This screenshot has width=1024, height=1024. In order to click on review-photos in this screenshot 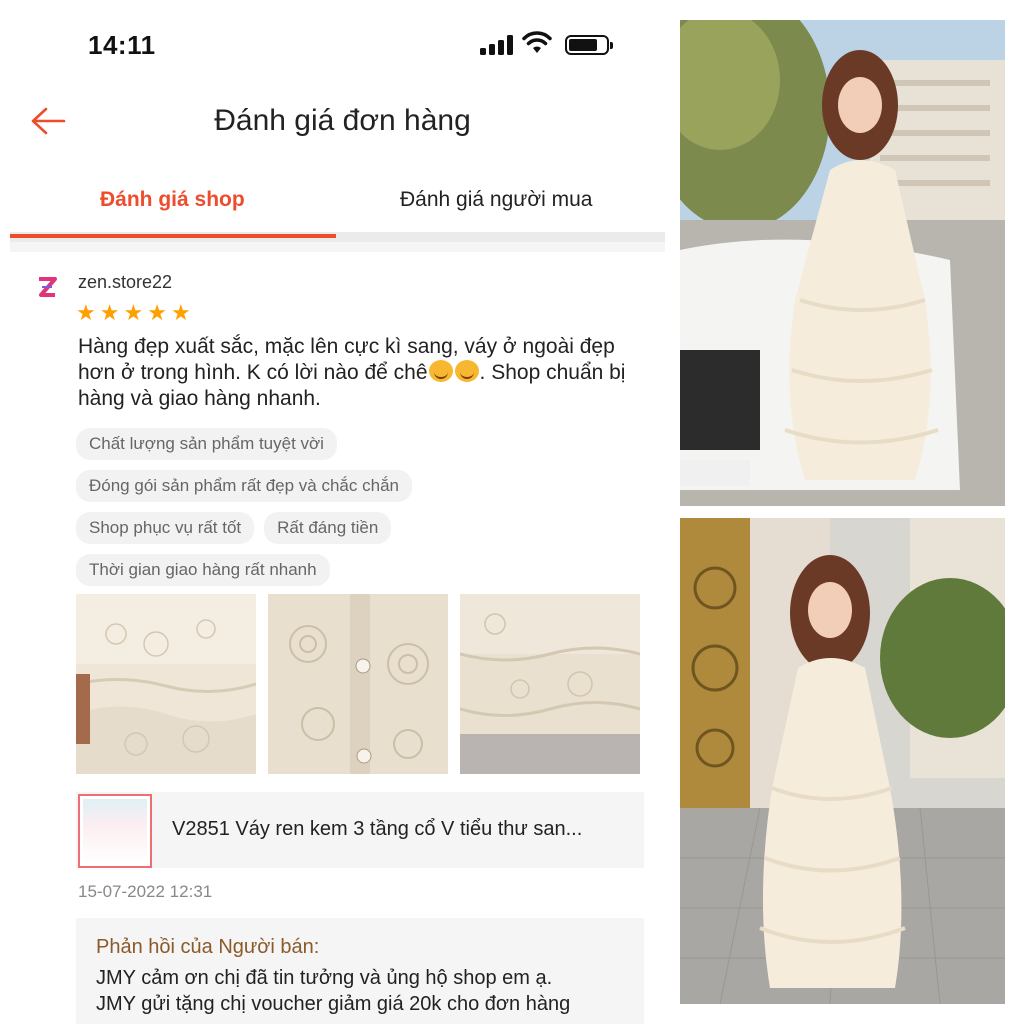, I will do `click(358, 684)`.